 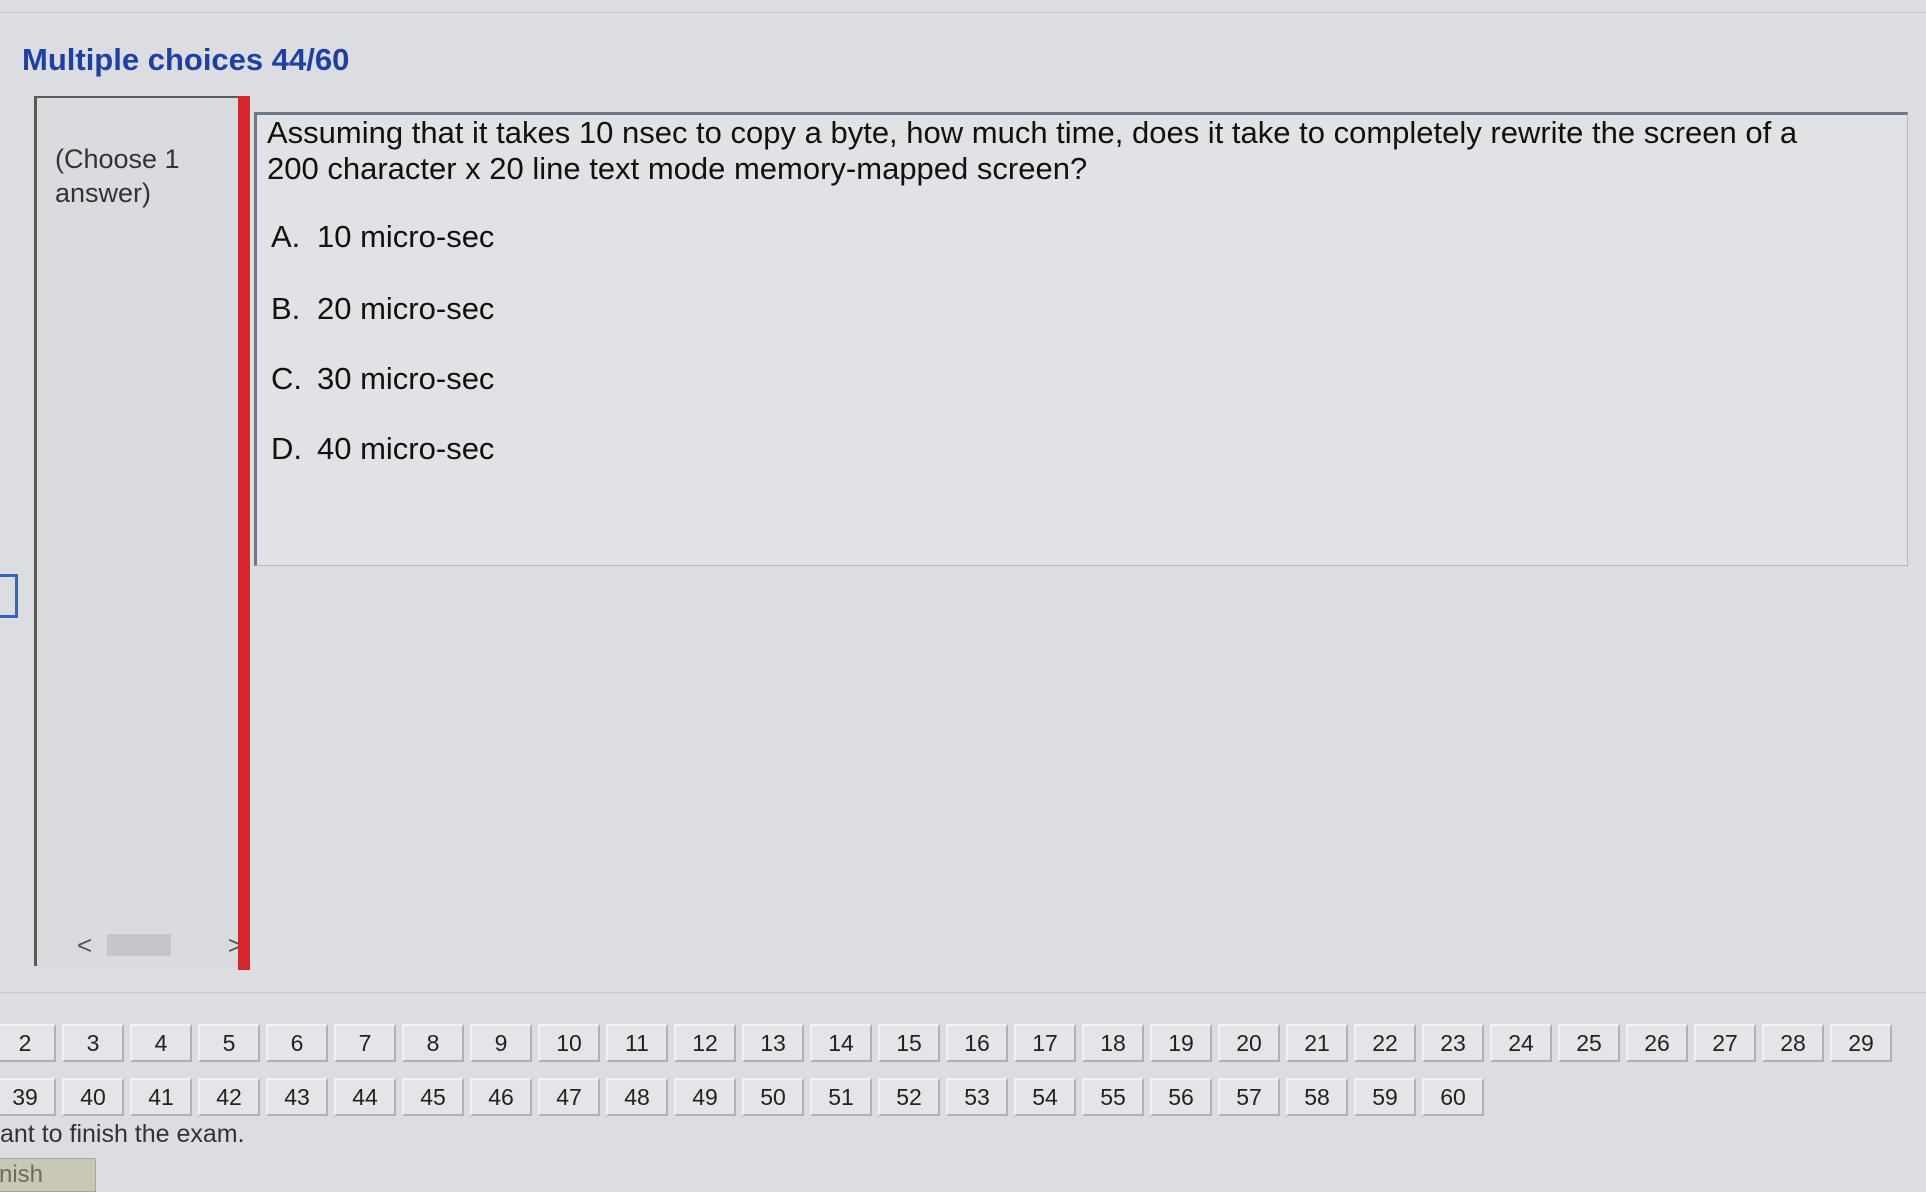 What do you see at coordinates (161, 1043) in the screenshot?
I see `question-nav-button: 4` at bounding box center [161, 1043].